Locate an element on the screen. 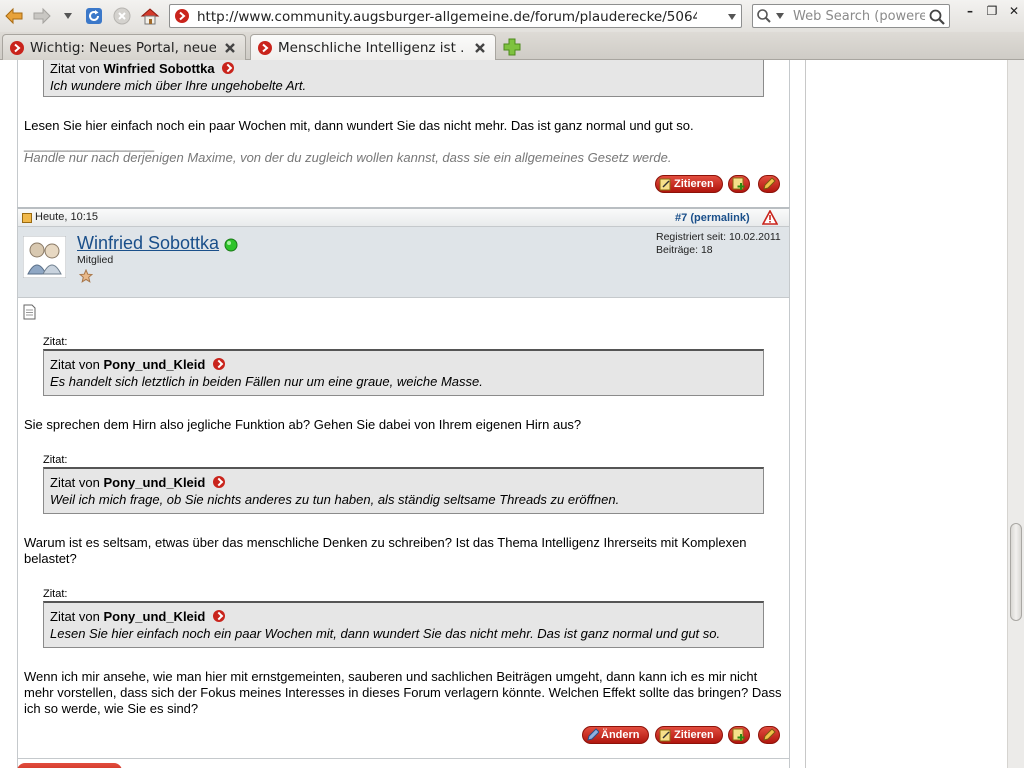 The image size is (1024, 768). stop-icon is located at coordinates (122, 16).